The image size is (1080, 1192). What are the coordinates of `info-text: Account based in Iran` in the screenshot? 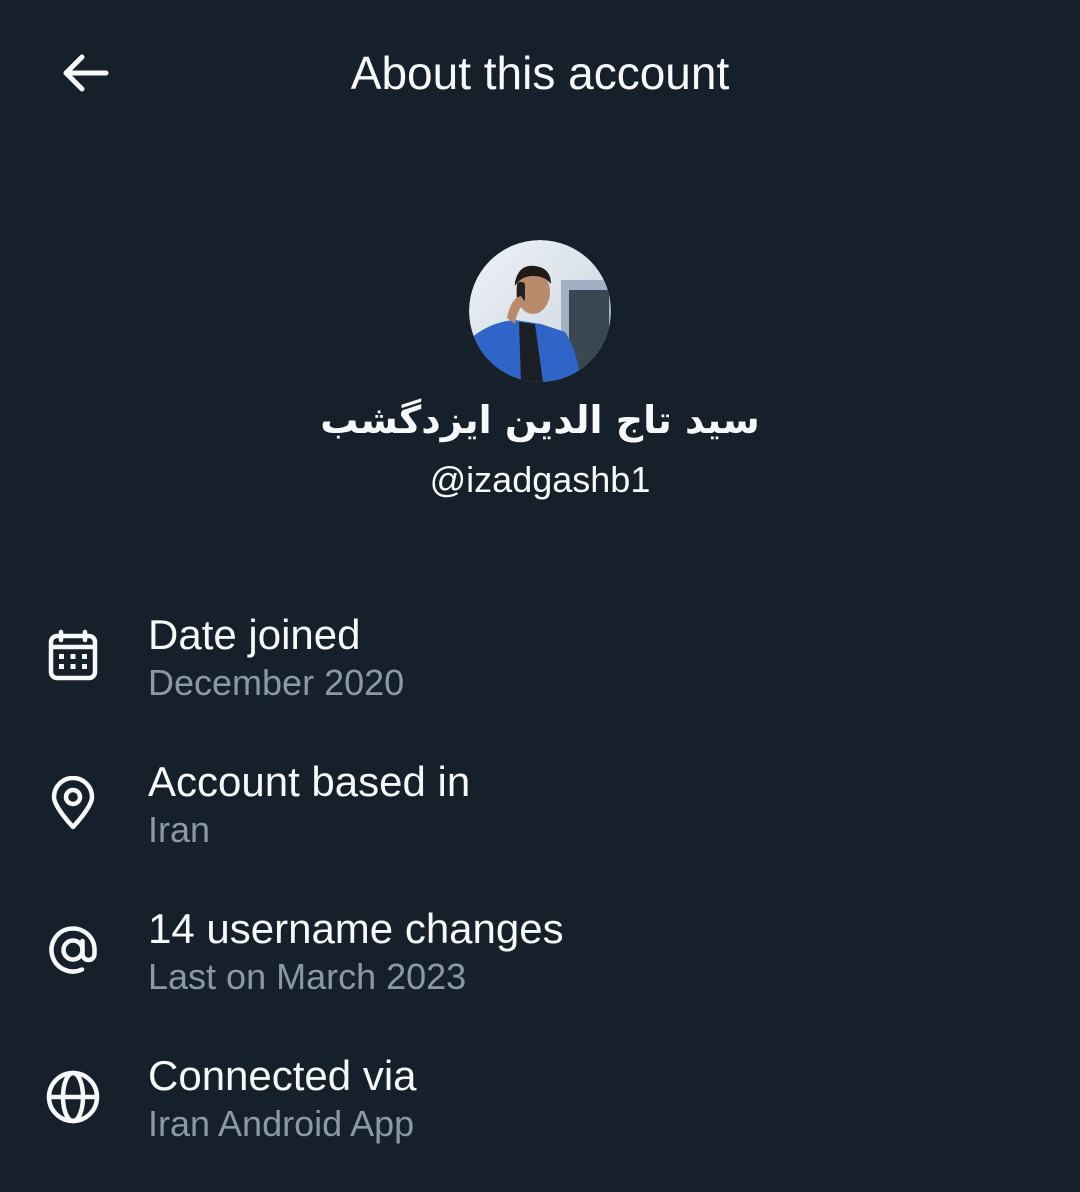 It's located at (309, 804).